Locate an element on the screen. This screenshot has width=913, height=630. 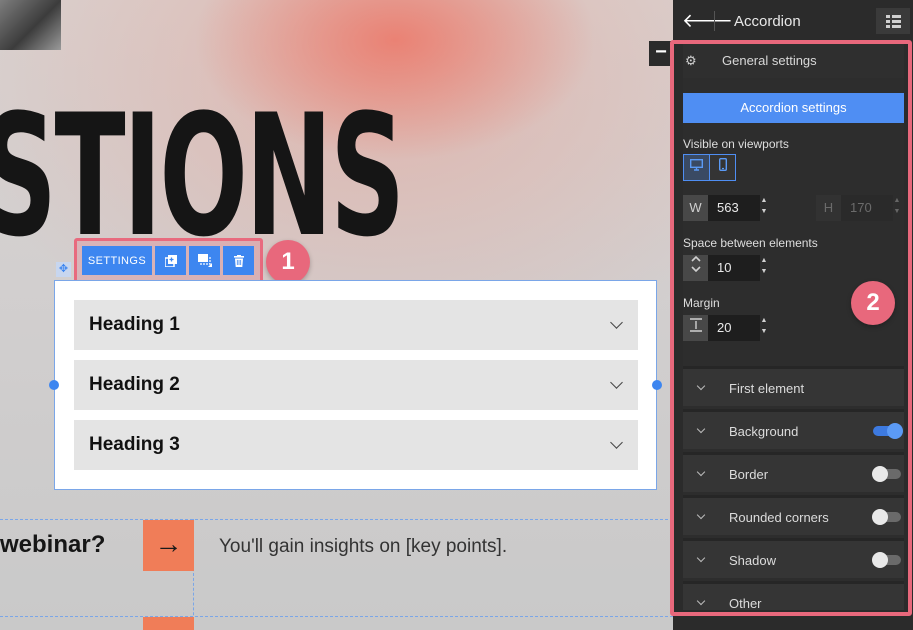
rounded-corners-toggle is located at coordinates (886, 517).